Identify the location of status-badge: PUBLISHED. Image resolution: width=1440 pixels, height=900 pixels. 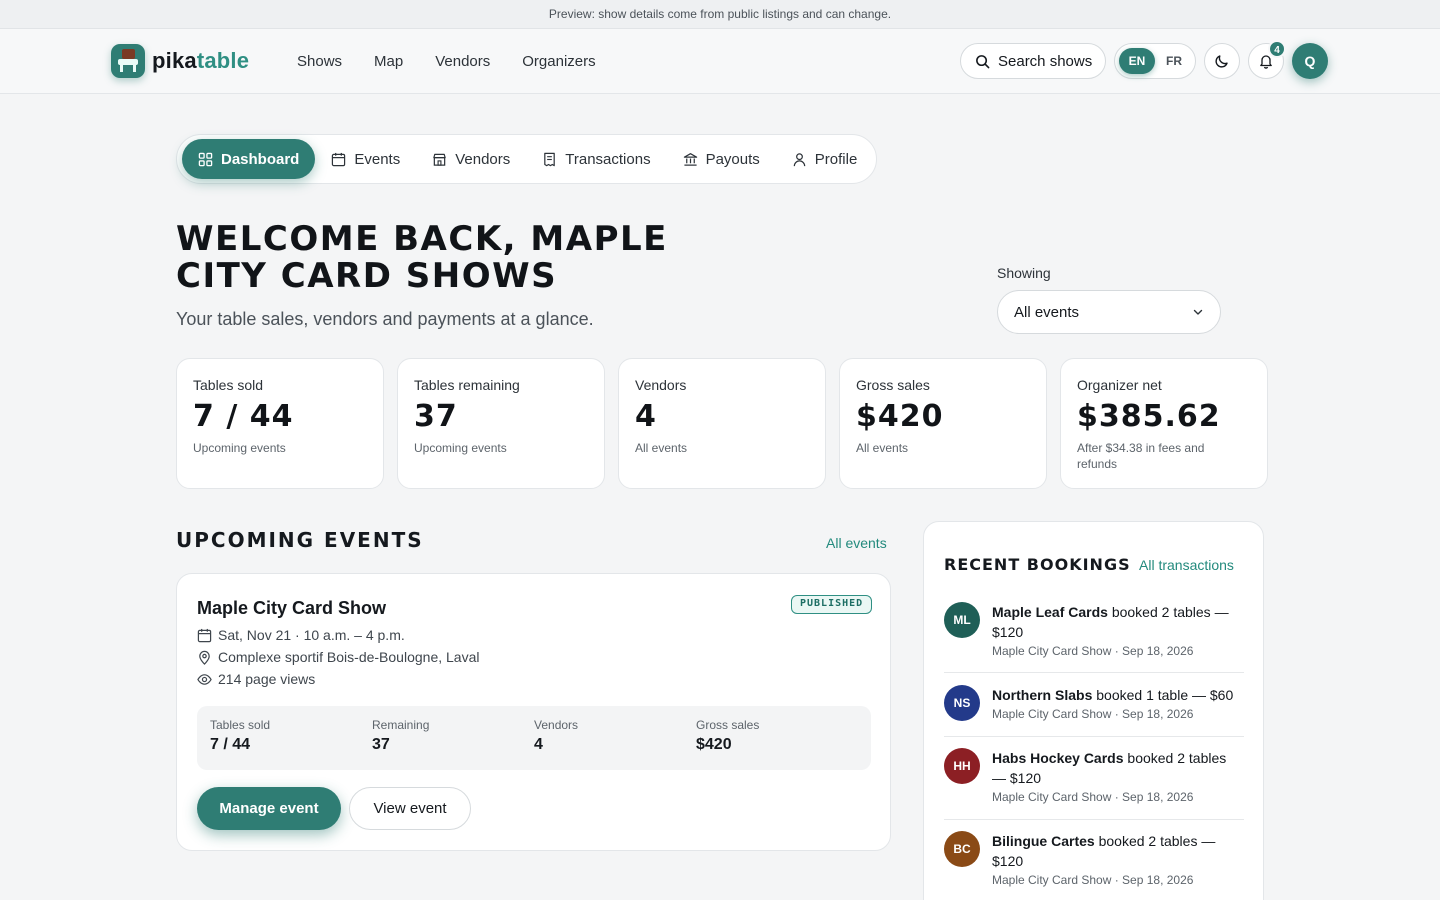
(832, 604).